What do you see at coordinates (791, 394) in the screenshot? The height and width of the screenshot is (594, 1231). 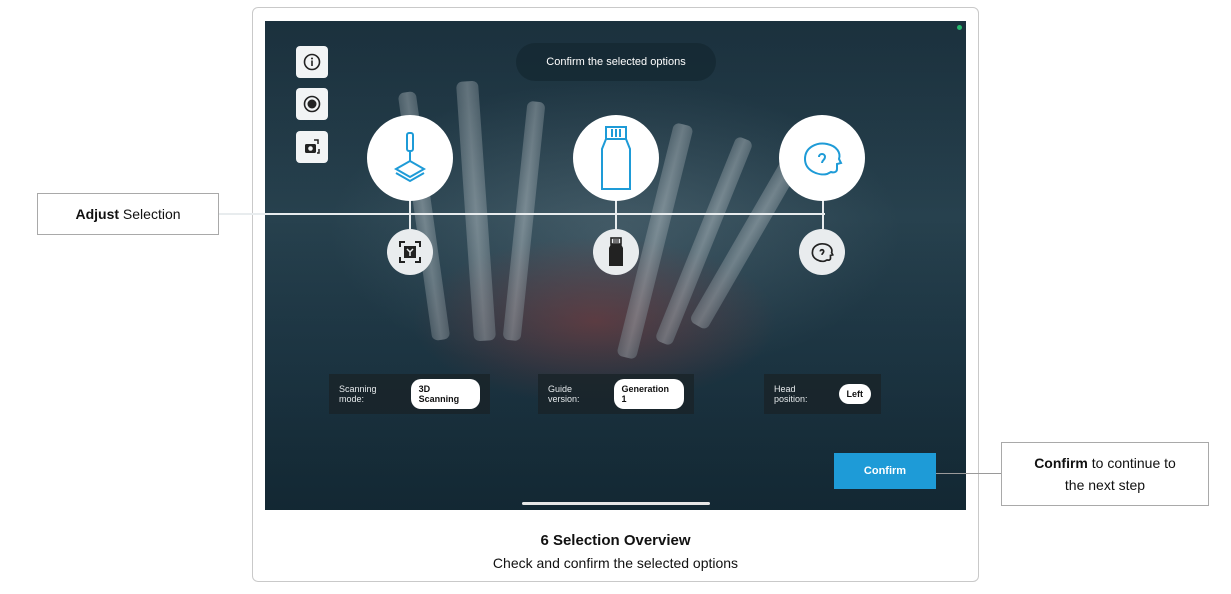 I see `chip-label: Head position:` at bounding box center [791, 394].